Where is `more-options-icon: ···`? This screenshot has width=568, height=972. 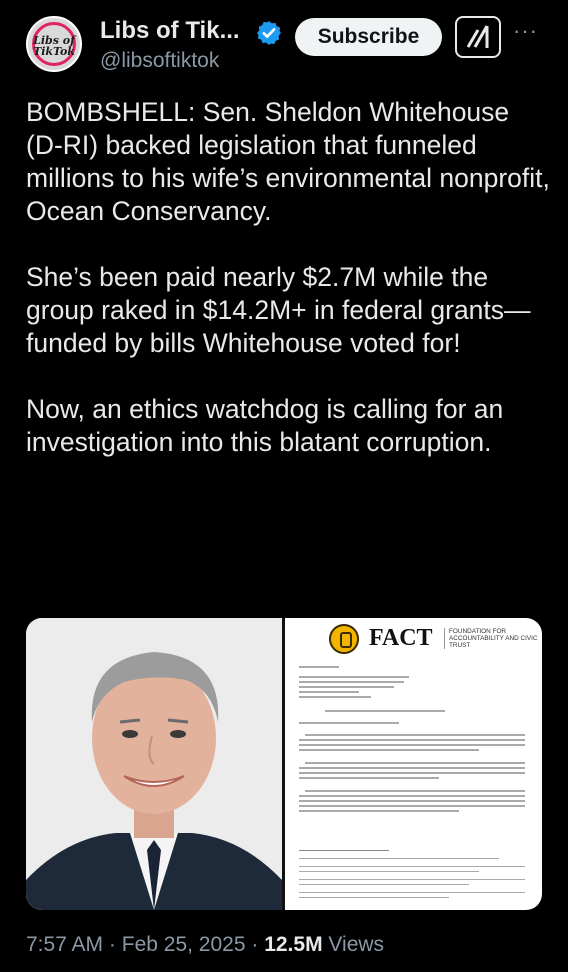 more-options-icon: ··· is located at coordinates (525, 31).